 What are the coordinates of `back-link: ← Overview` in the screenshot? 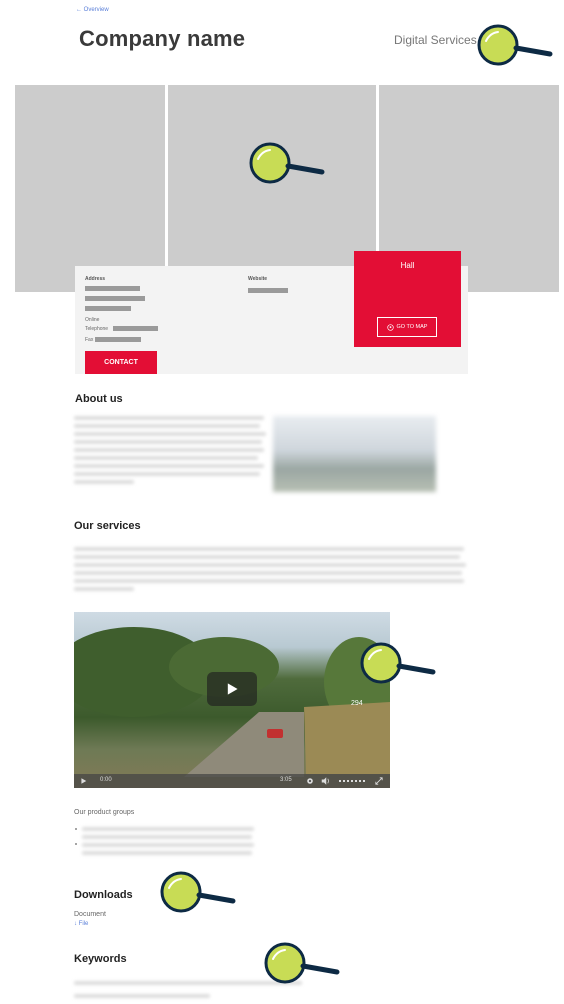 It's located at (92, 10).